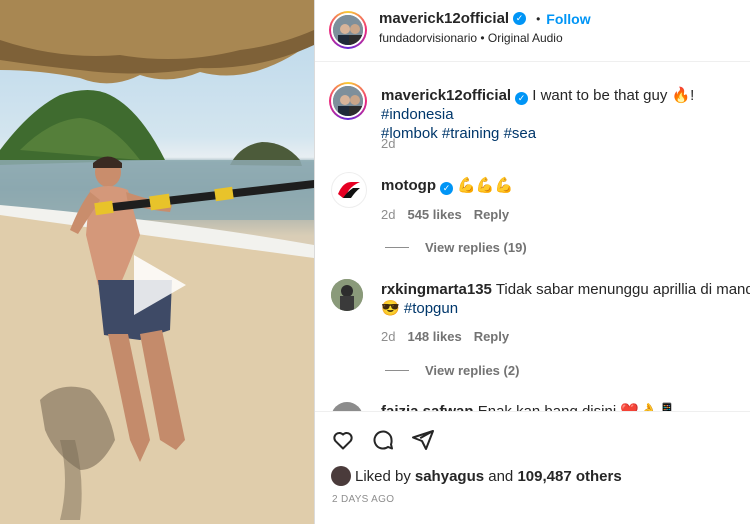 The height and width of the screenshot is (524, 750). What do you see at coordinates (446, 95) in the screenshot?
I see `caption-username: maverick12official` at bounding box center [446, 95].